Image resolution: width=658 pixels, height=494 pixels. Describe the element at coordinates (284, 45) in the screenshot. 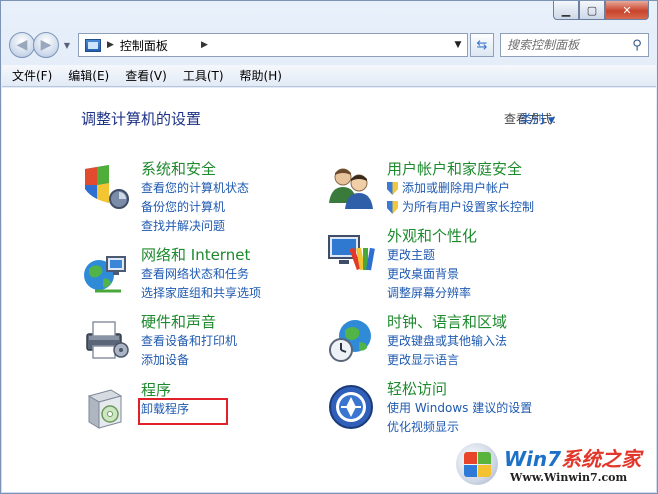

I see `breadcrumb-control-panel: 控制面板` at that location.